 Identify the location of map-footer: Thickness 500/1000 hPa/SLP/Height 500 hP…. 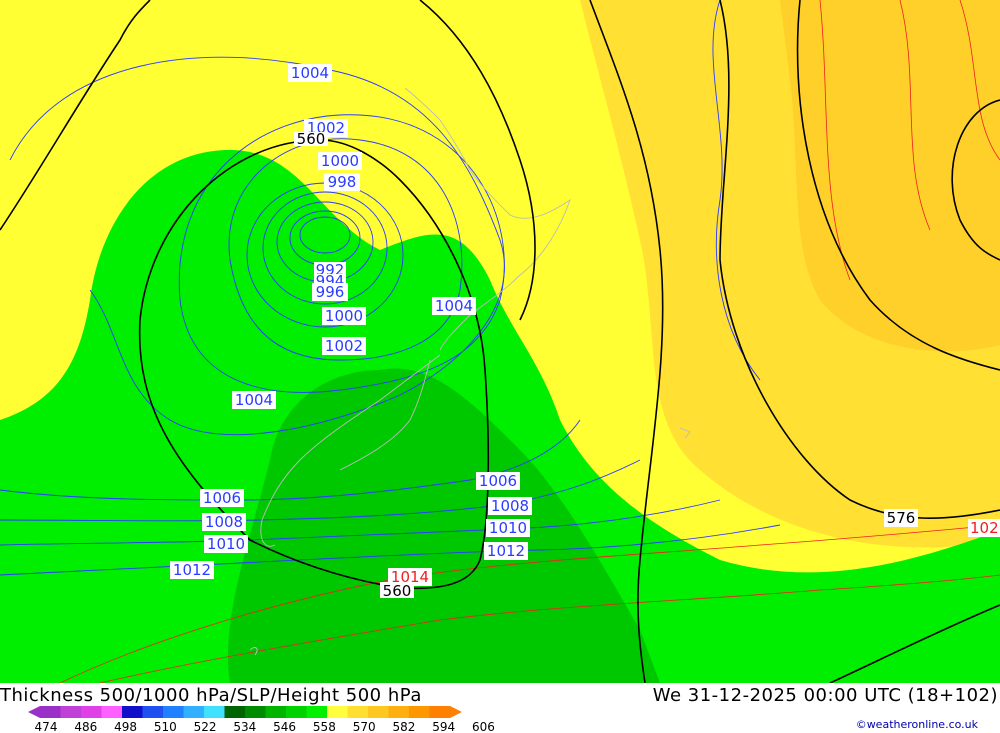
(500, 708).